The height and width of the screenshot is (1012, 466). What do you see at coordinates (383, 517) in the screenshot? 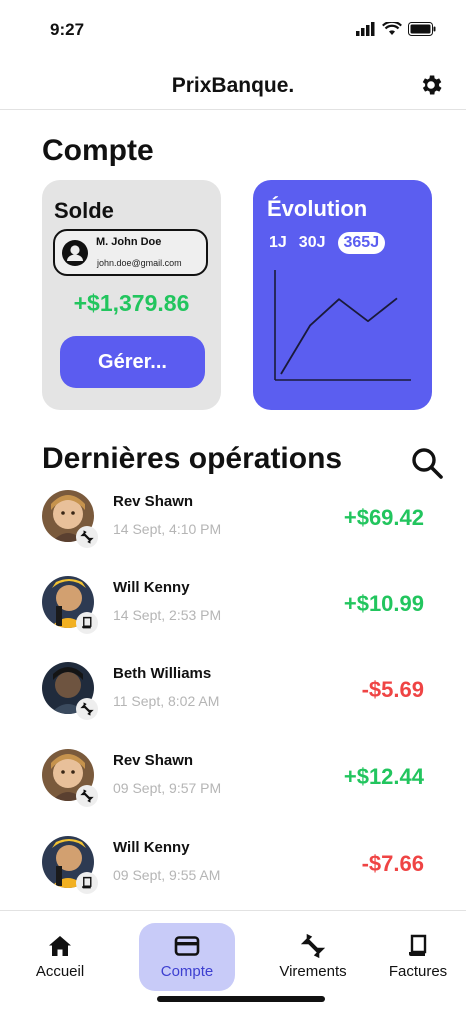
I see `operation-amount: +$69.42` at bounding box center [383, 517].